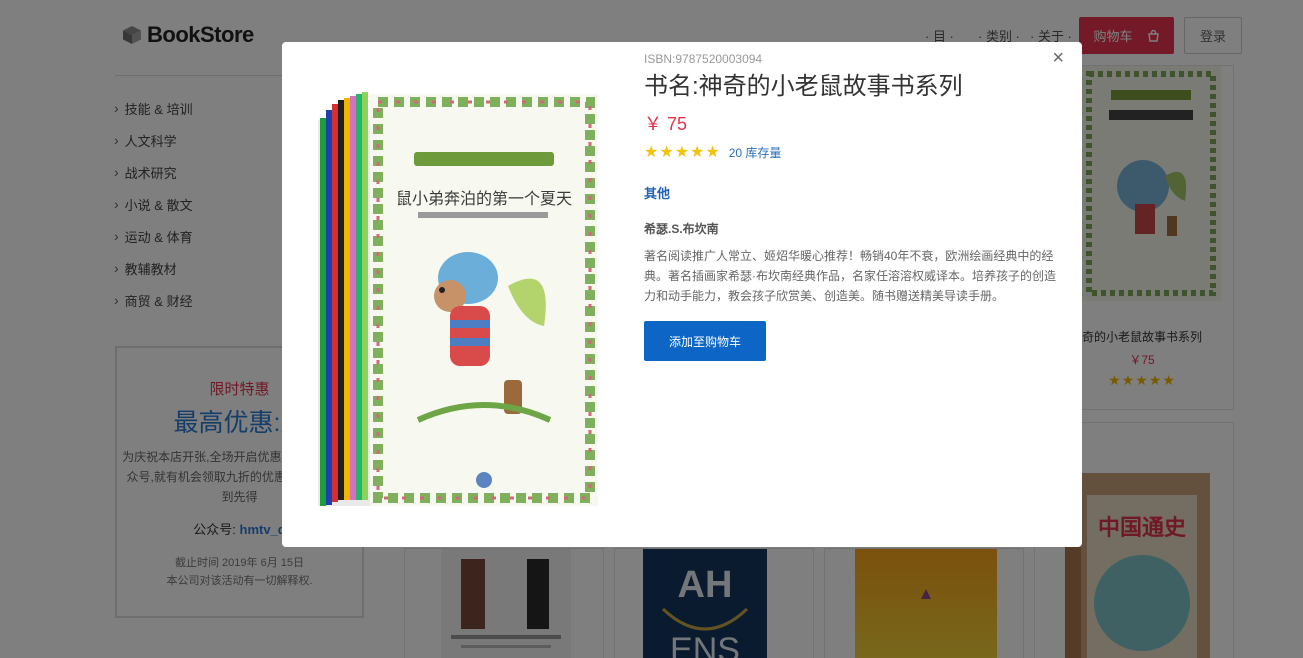 The width and height of the screenshot is (1303, 658). What do you see at coordinates (755, 152) in the screenshot?
I see `stock-count: 20 库存量` at bounding box center [755, 152].